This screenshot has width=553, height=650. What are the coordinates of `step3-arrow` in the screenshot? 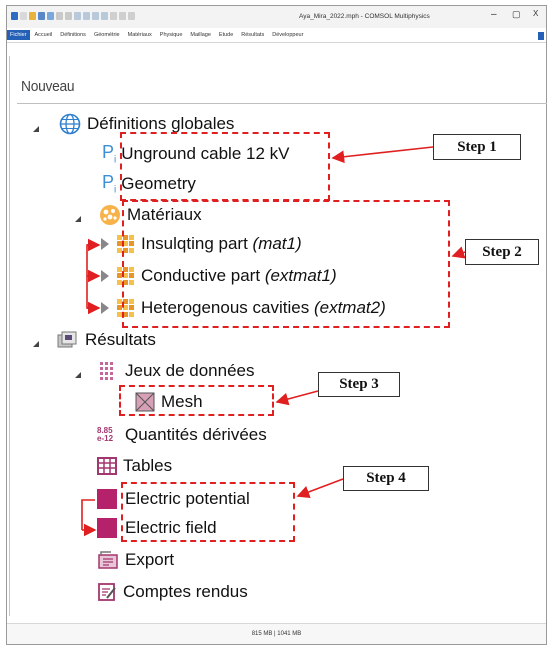 It's located at (297, 398).